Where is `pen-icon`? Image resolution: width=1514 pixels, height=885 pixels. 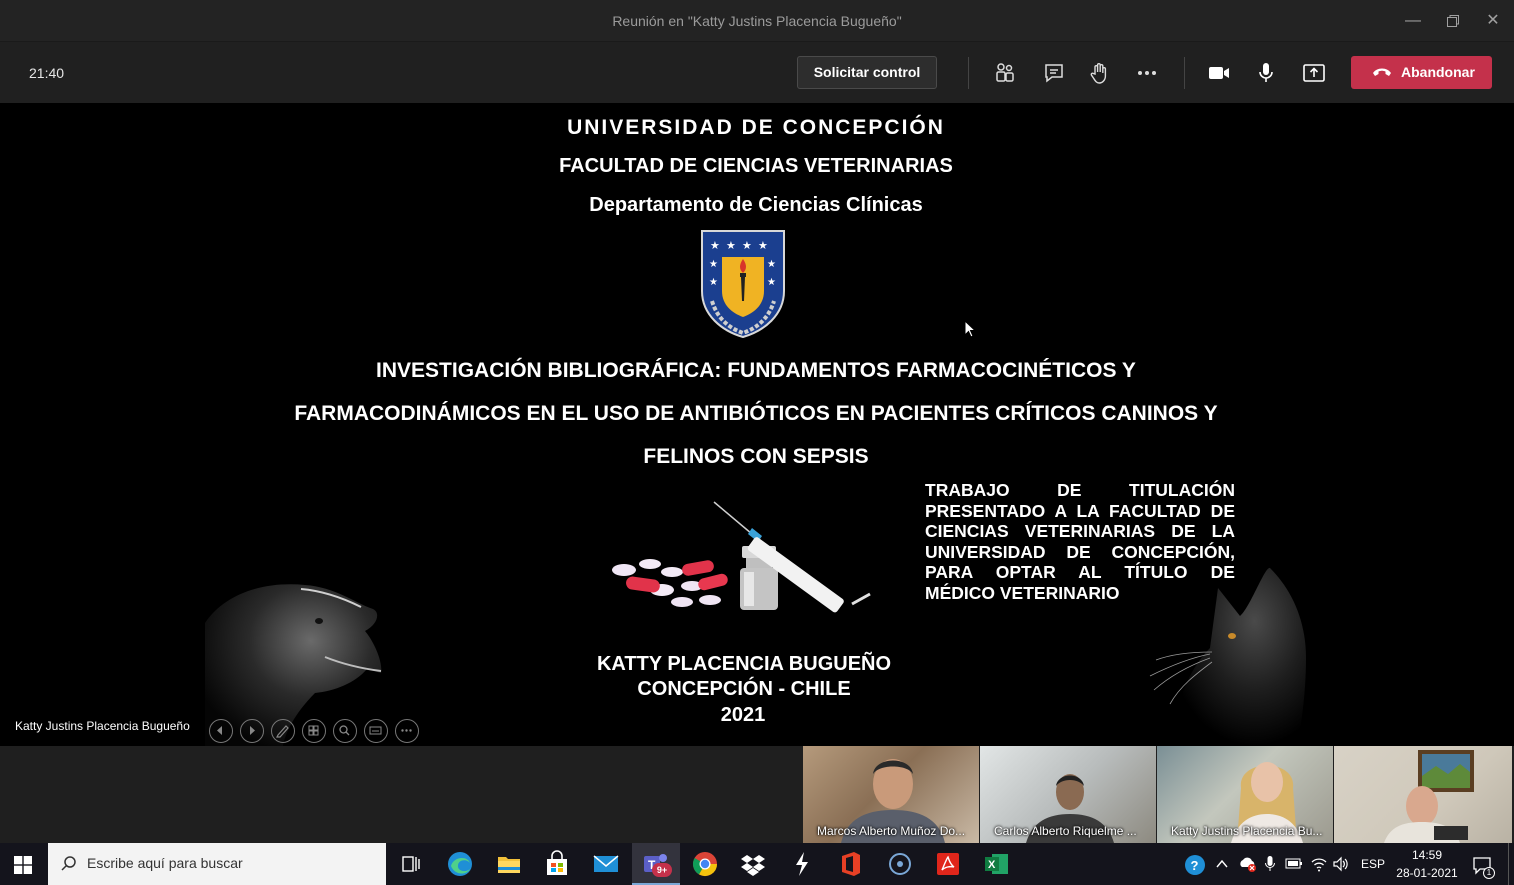 pen-icon is located at coordinates (283, 731).